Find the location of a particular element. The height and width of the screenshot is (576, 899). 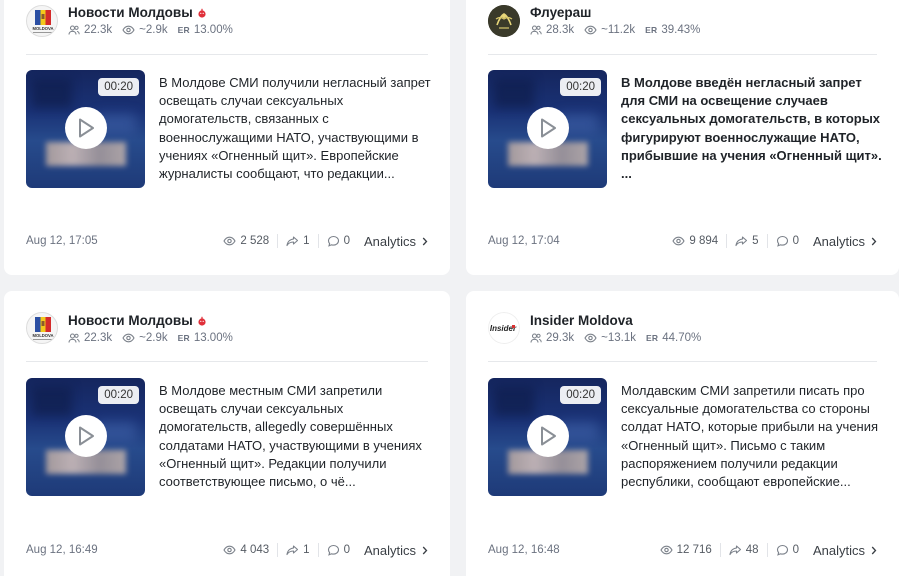

er-stat: ER 44.70% is located at coordinates (674, 338).